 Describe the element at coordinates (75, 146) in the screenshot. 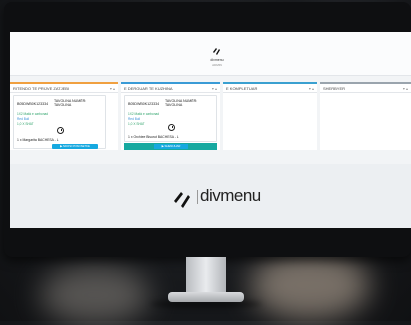

I see `send-button: ▶ NDOSI POSOSETKE` at that location.